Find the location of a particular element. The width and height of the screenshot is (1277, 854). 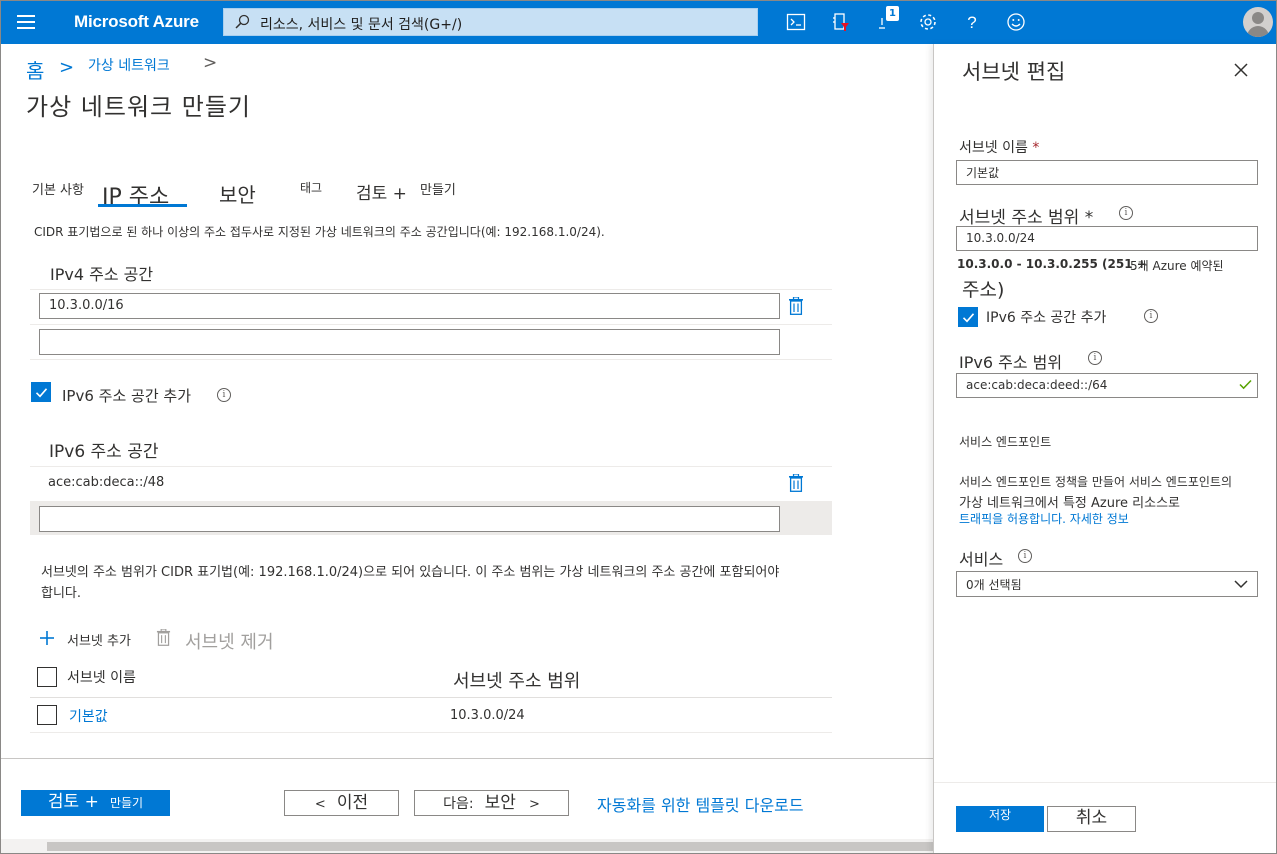

help-icon: ? is located at coordinates (972, 22).